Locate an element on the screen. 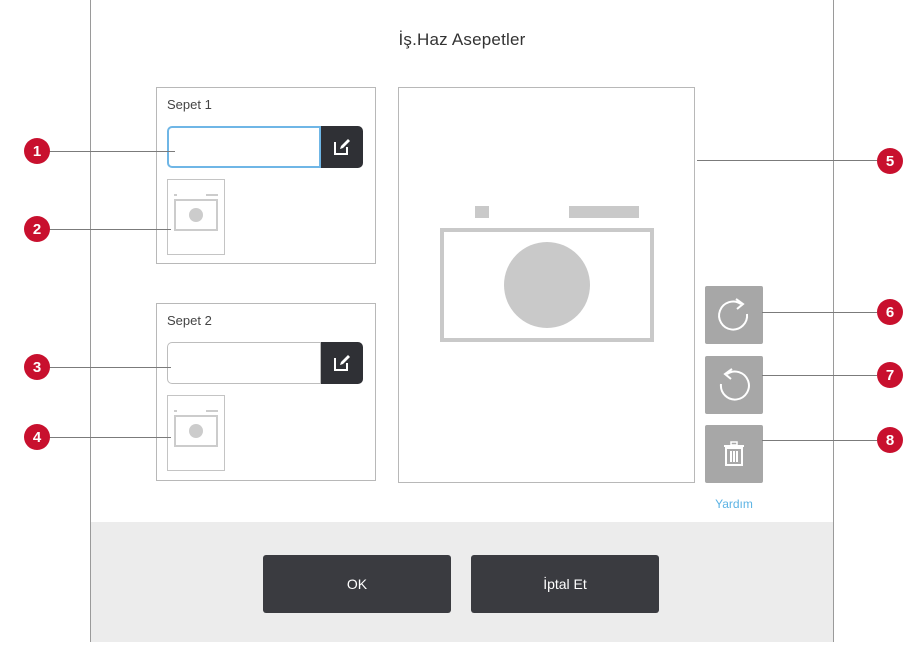 The height and width of the screenshot is (646, 923). callout-3: 3 is located at coordinates (37, 367).